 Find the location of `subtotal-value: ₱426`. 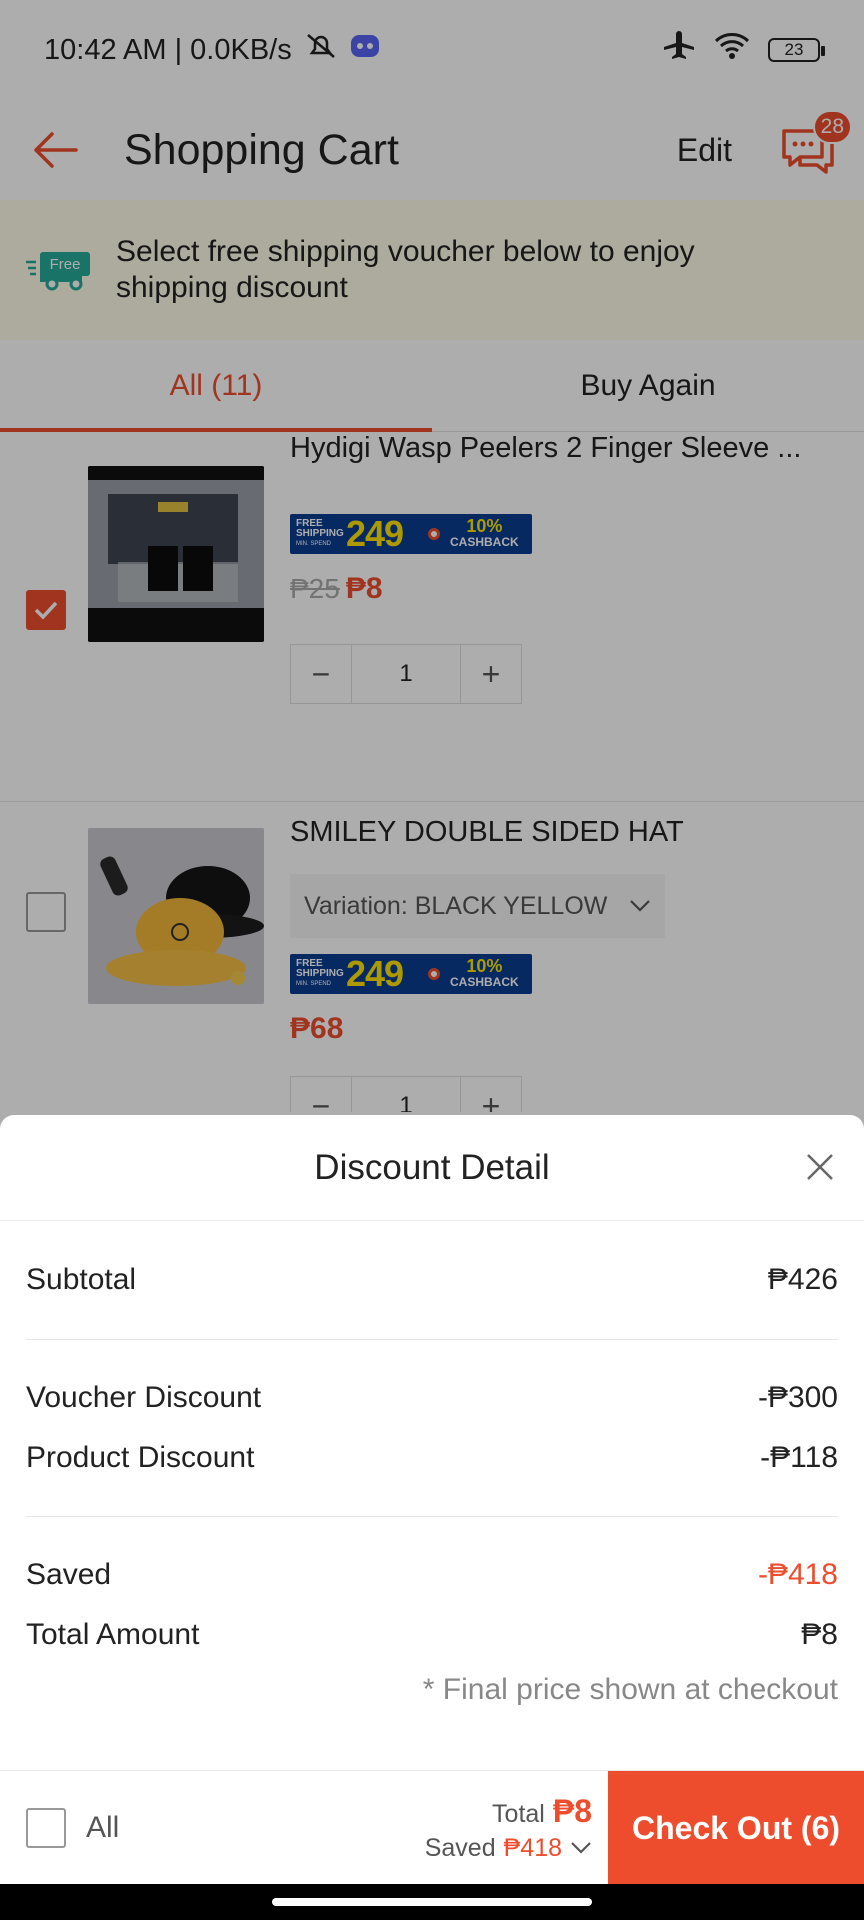

subtotal-value: ₱426 is located at coordinates (802, 1279).